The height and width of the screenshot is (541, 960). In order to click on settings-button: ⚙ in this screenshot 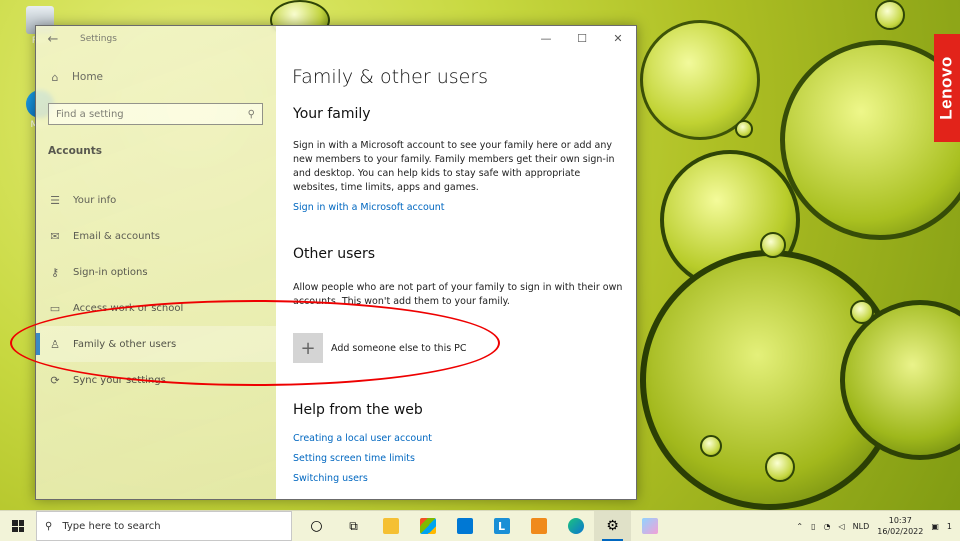, I will do `click(612, 526)`.